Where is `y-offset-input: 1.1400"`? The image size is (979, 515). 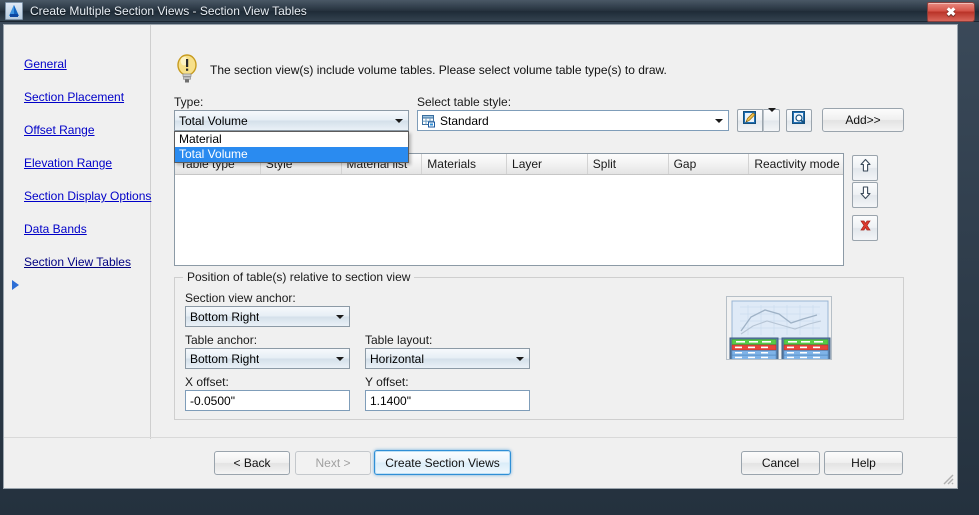 y-offset-input: 1.1400" is located at coordinates (447, 400).